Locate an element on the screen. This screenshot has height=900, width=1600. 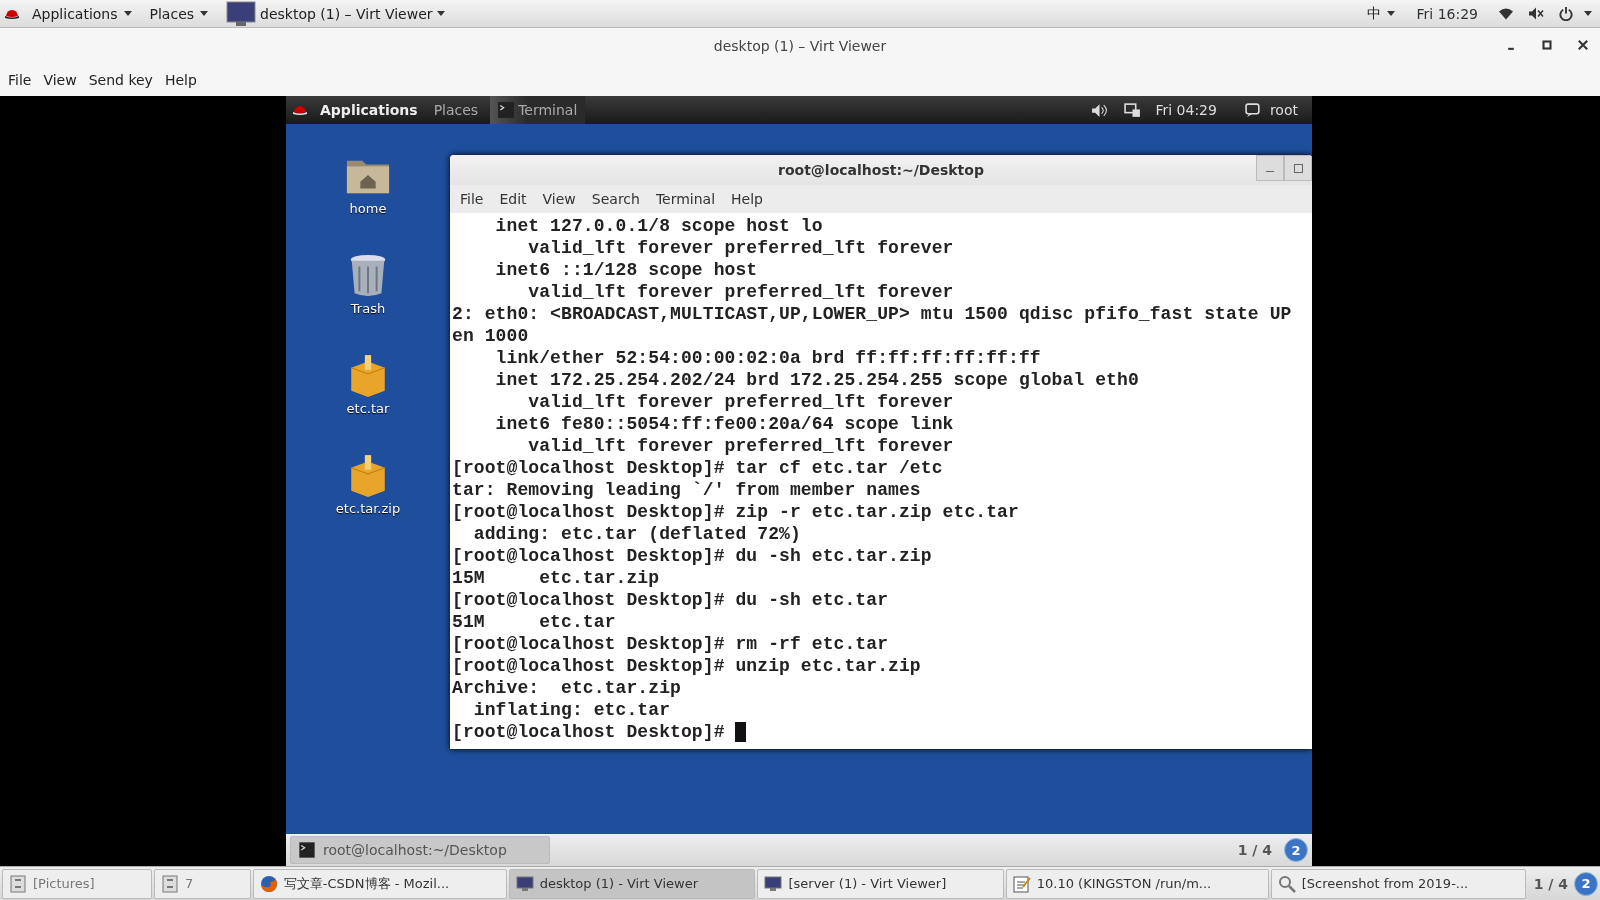
terminal-line: [root@localhost Desktop]# unzip etc.tar.zip is located at coordinates (686, 666).